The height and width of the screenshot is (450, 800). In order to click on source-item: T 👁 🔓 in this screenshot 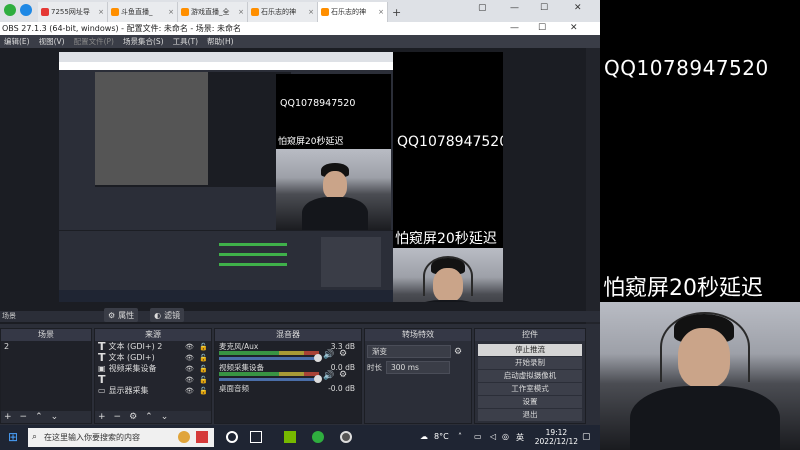, I will do `click(153, 379)`.